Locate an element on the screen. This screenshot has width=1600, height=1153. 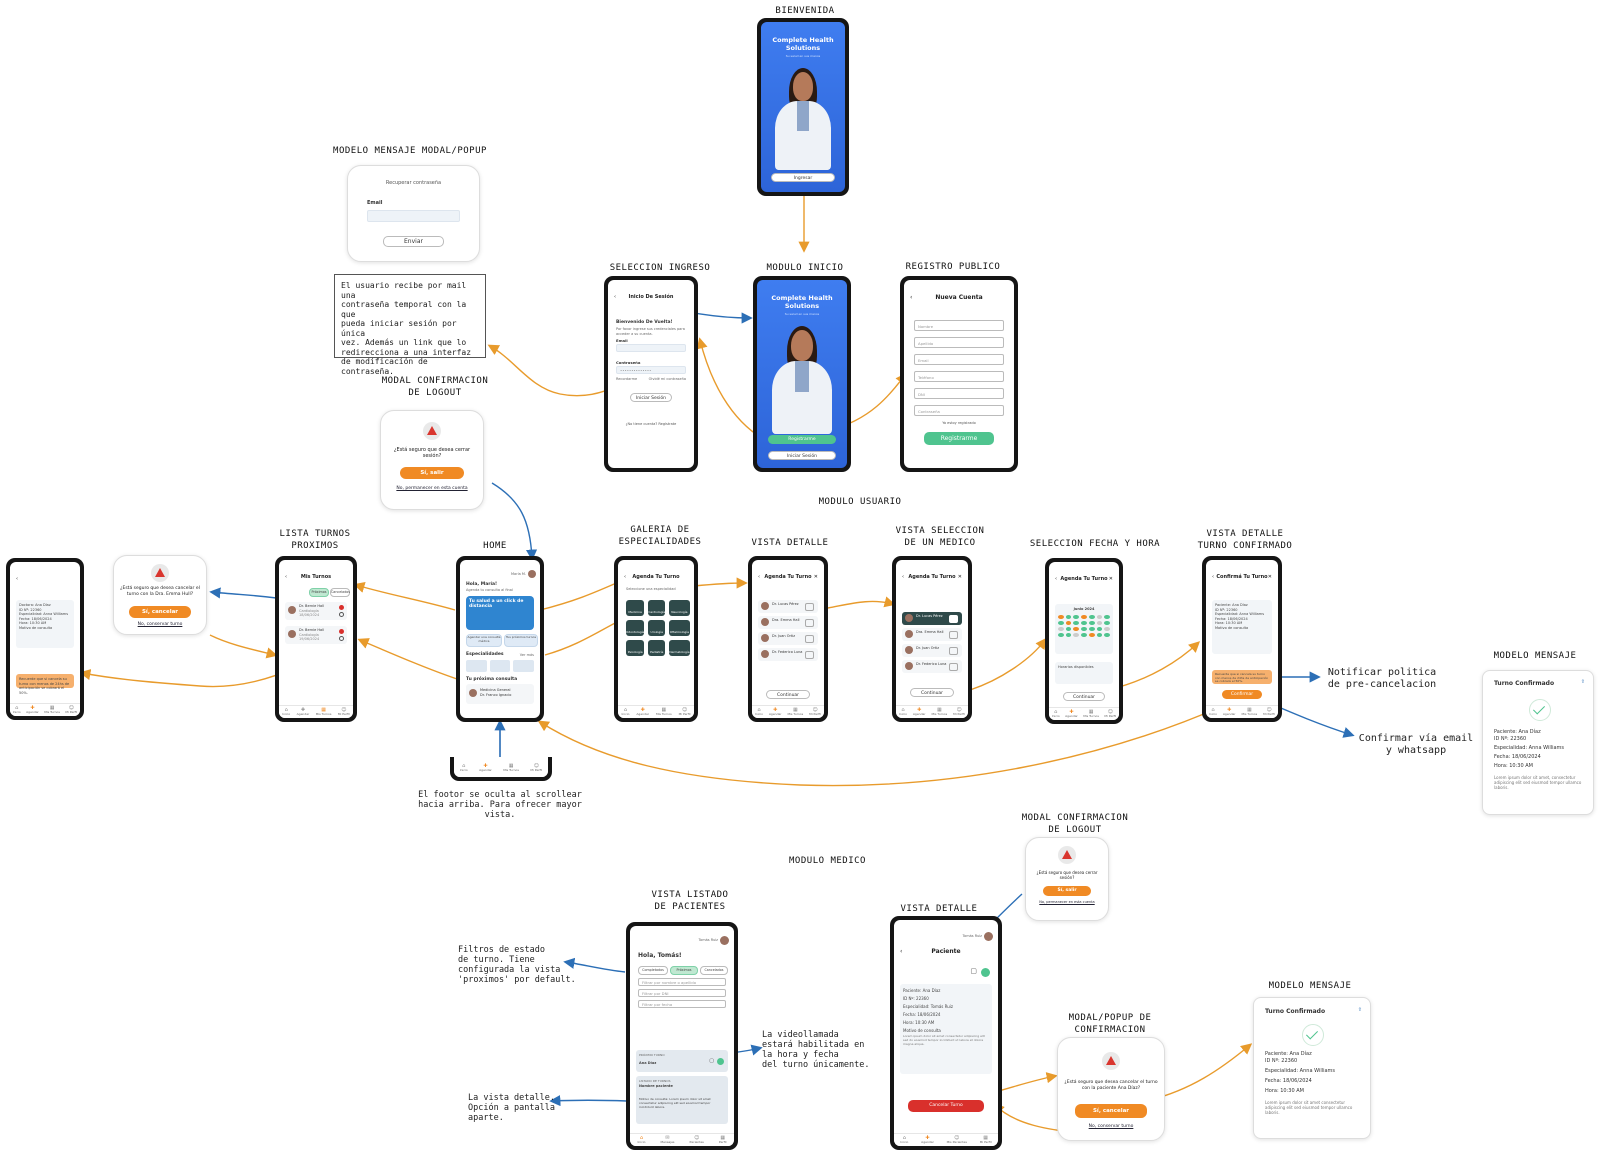
chip-completados: Completados is located at coordinates (653, 970).